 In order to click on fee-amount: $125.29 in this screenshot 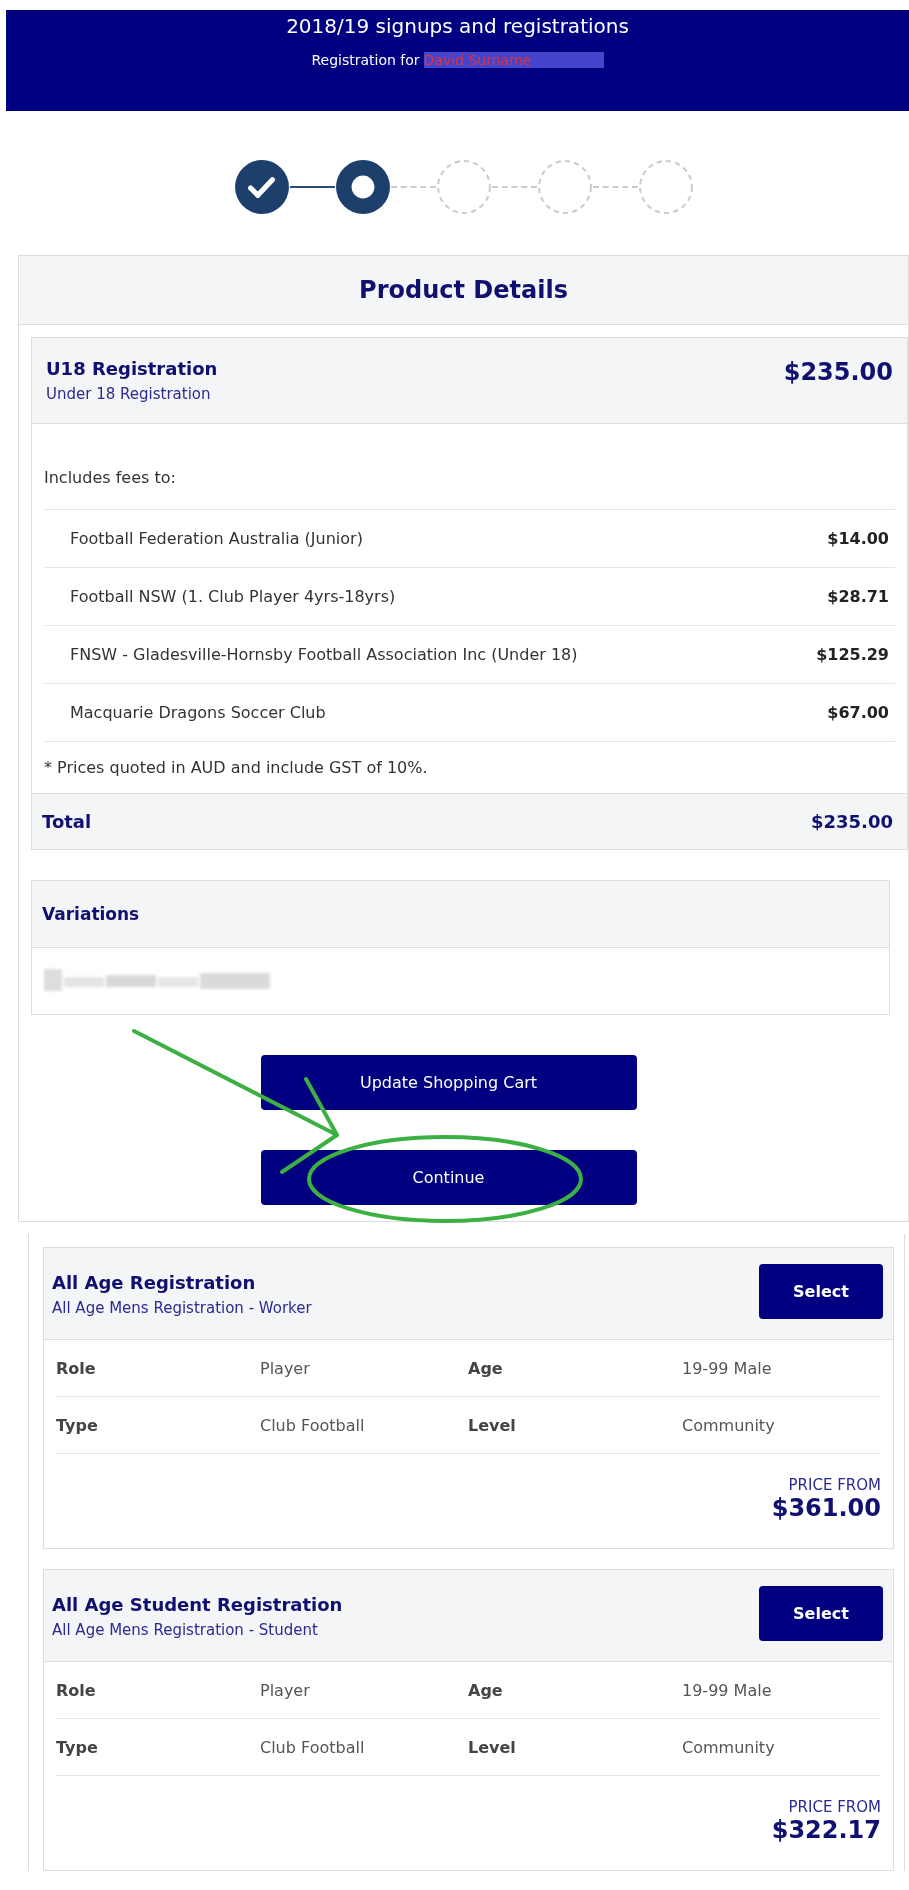, I will do `click(852, 654)`.